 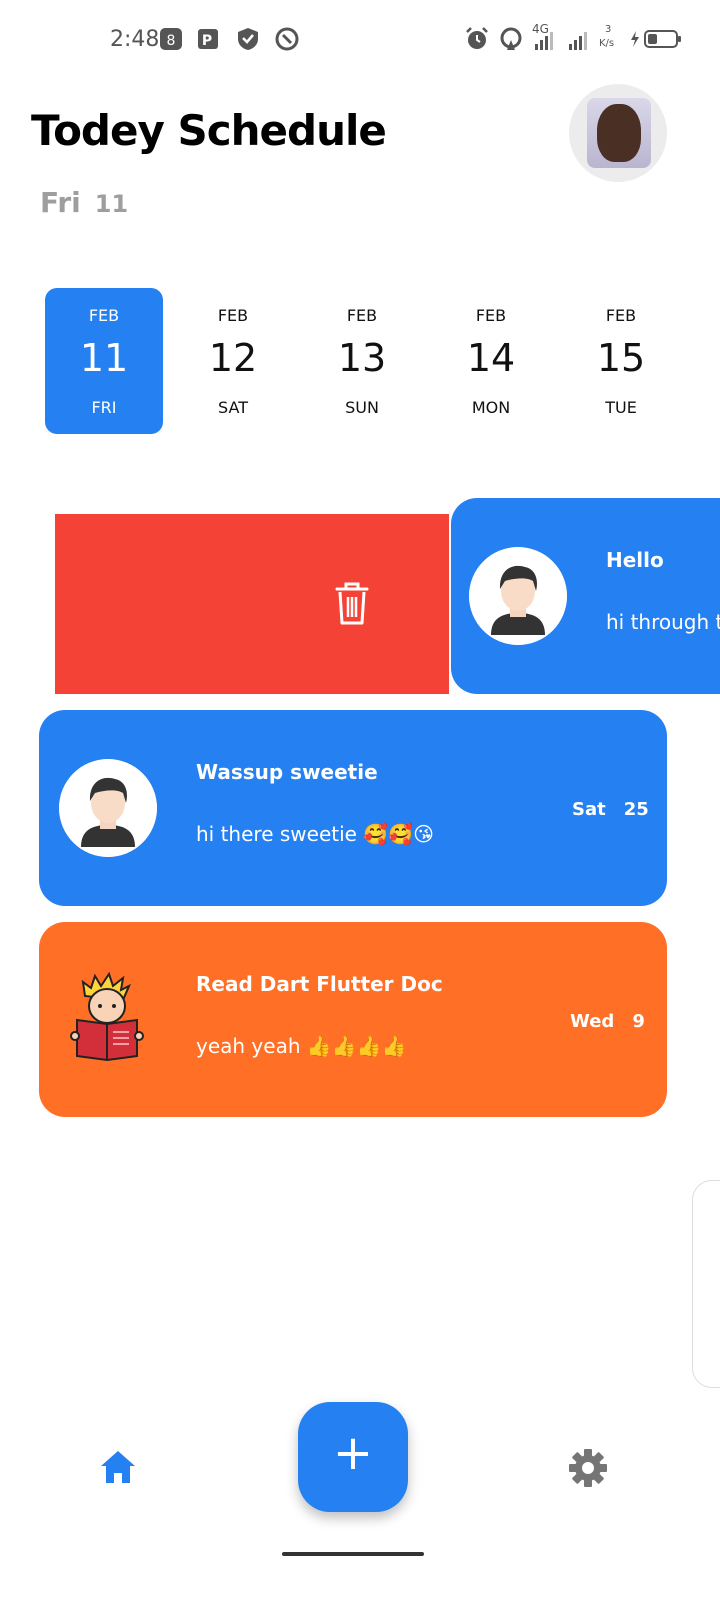 I want to click on task-date-number: 25, so click(x=636, y=809).